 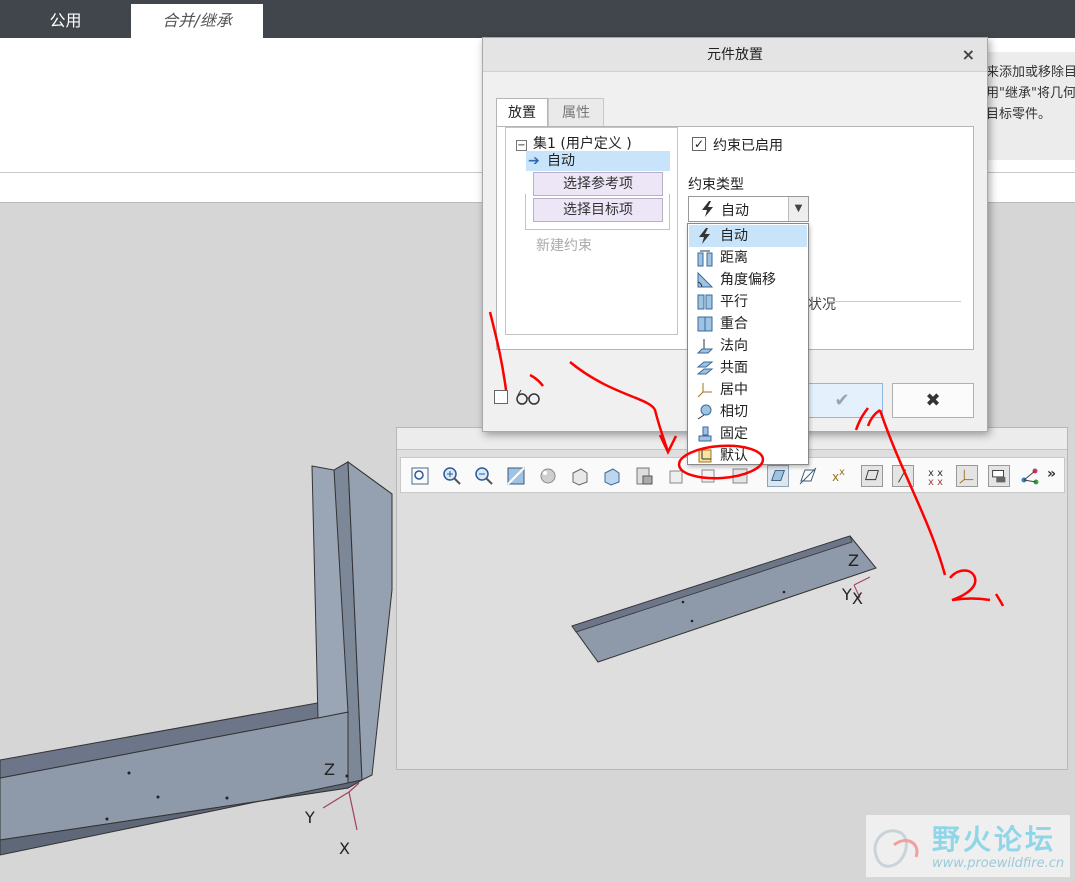 I want to click on watermark-title: 野火论坛, so click(x=994, y=839).